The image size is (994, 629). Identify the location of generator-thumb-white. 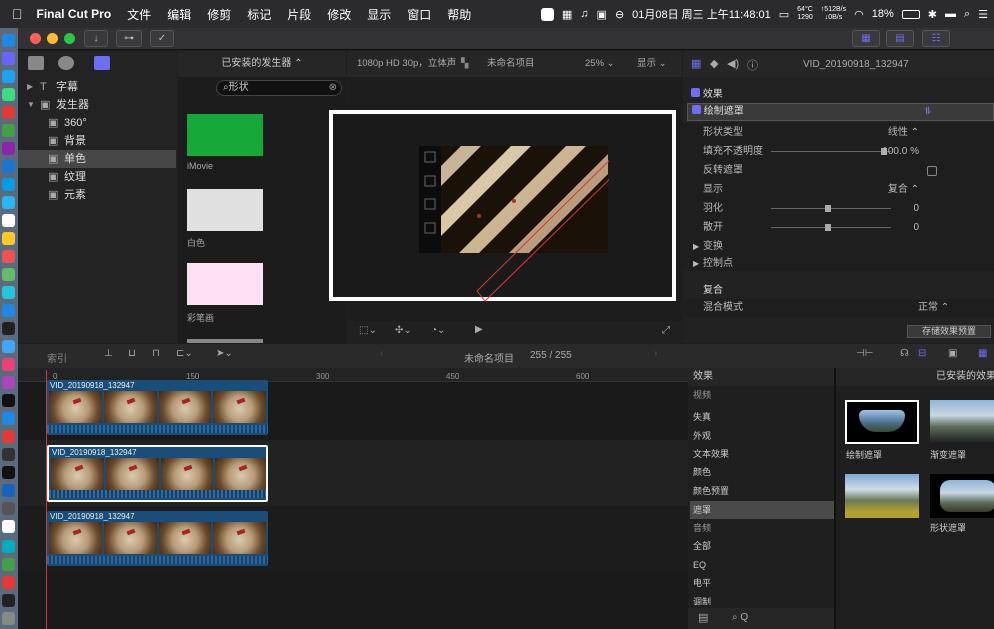
(225, 210).